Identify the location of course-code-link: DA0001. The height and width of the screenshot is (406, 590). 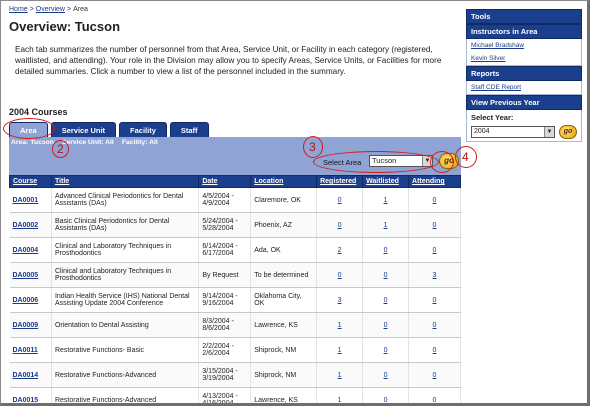
(26, 200).